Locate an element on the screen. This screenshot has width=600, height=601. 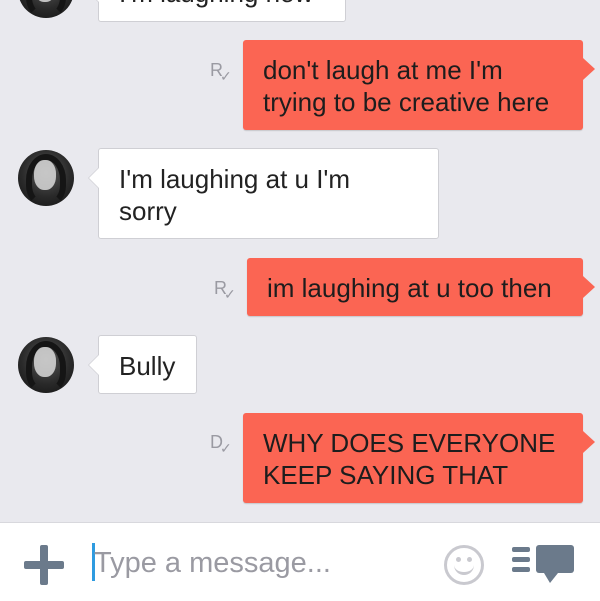
message-text: WHY DOES EVERYONE KEEP SAYING THAT is located at coordinates (409, 459).